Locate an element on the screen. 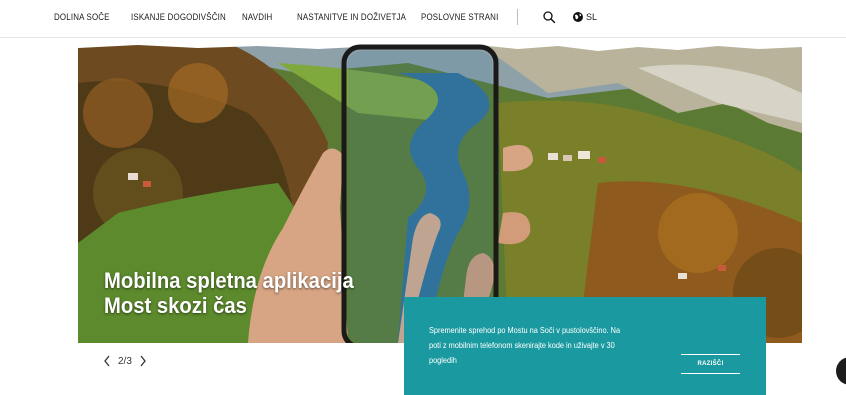 The height and width of the screenshot is (395, 846). search-icon is located at coordinates (549, 17).